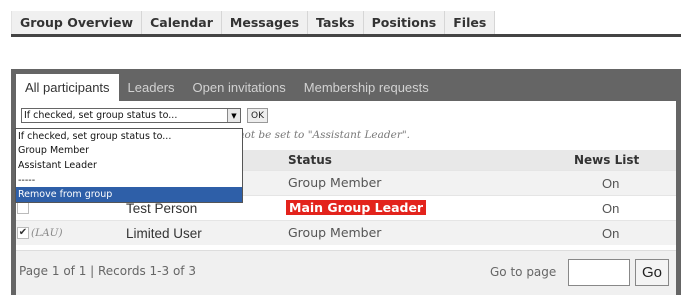 The image size is (691, 295). Describe the element at coordinates (233, 115) in the screenshot. I see `chevron-down-icon: ▼` at that location.